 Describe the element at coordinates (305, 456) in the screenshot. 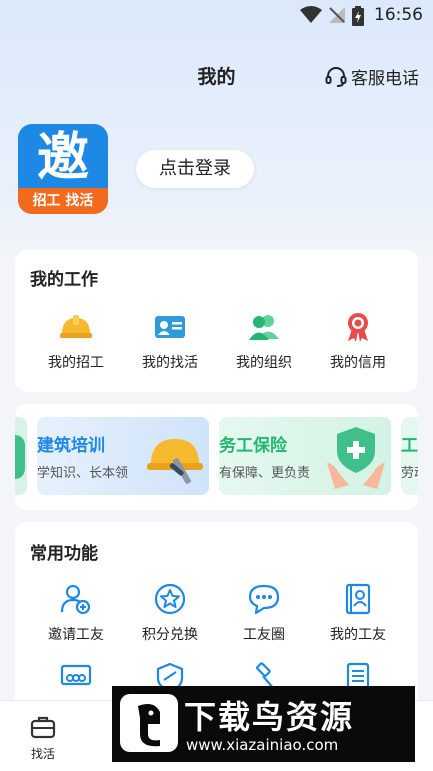

I see `banner-work-insurance: 务工保险 有保障、更负责` at that location.